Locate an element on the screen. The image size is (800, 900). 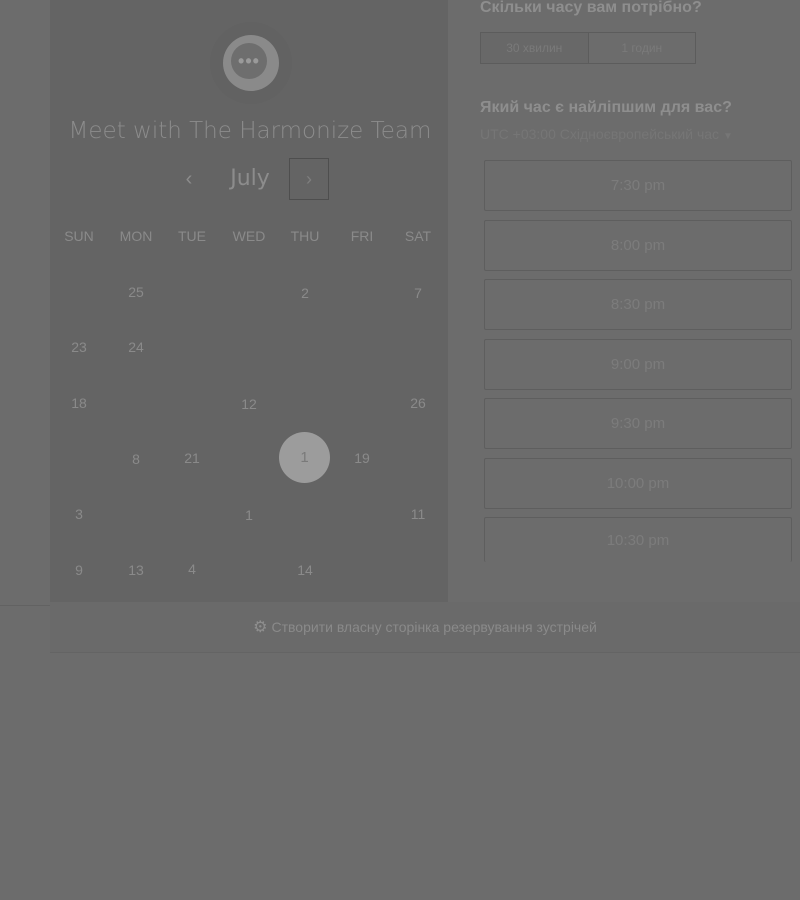
prev-month-button: ‹ is located at coordinates (189, 179).